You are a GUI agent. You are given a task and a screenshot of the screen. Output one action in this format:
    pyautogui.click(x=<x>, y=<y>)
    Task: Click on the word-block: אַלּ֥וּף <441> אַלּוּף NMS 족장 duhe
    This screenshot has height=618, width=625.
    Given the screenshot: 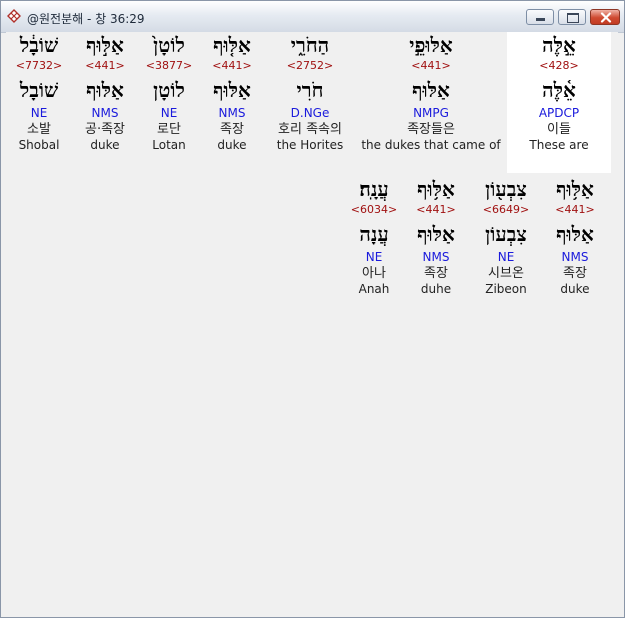 What is the action you would take?
    pyautogui.click(x=436, y=236)
    